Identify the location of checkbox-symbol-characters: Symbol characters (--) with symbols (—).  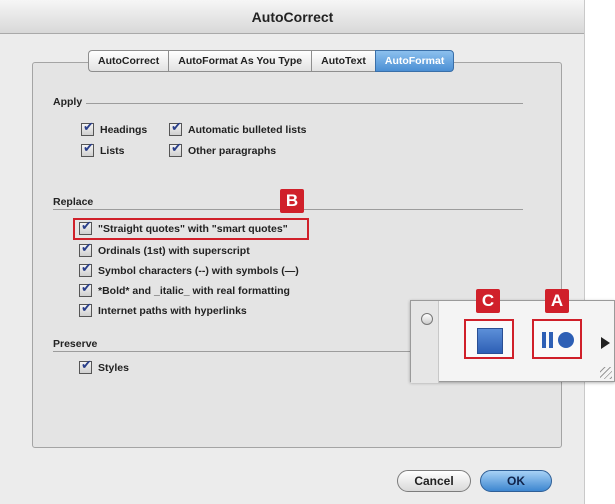
(189, 268).